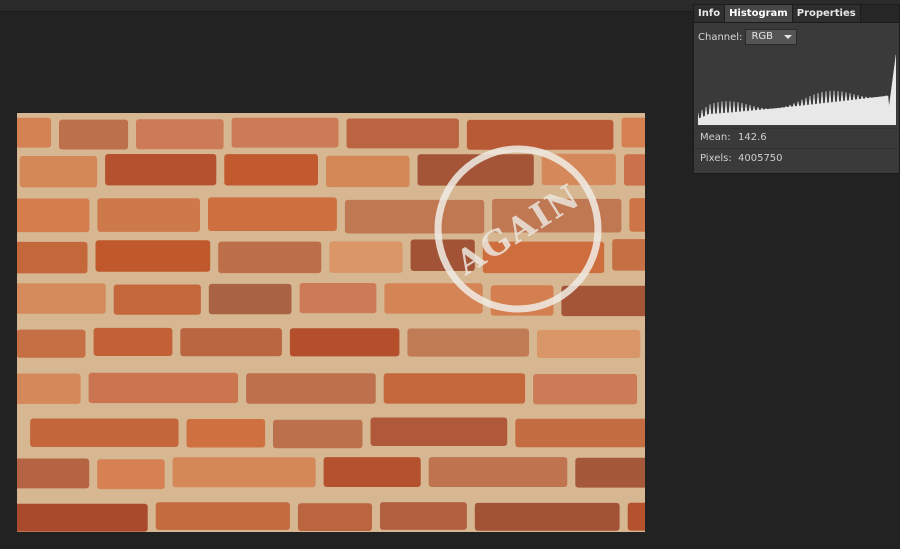  I want to click on channel-select: RGB, so click(771, 37).